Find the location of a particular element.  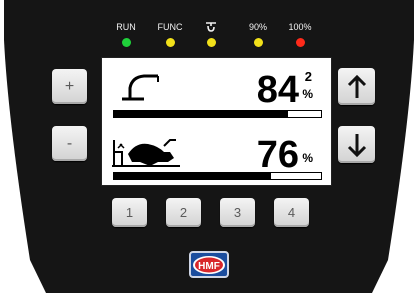

boom-load-unit: % is located at coordinates (307, 94).